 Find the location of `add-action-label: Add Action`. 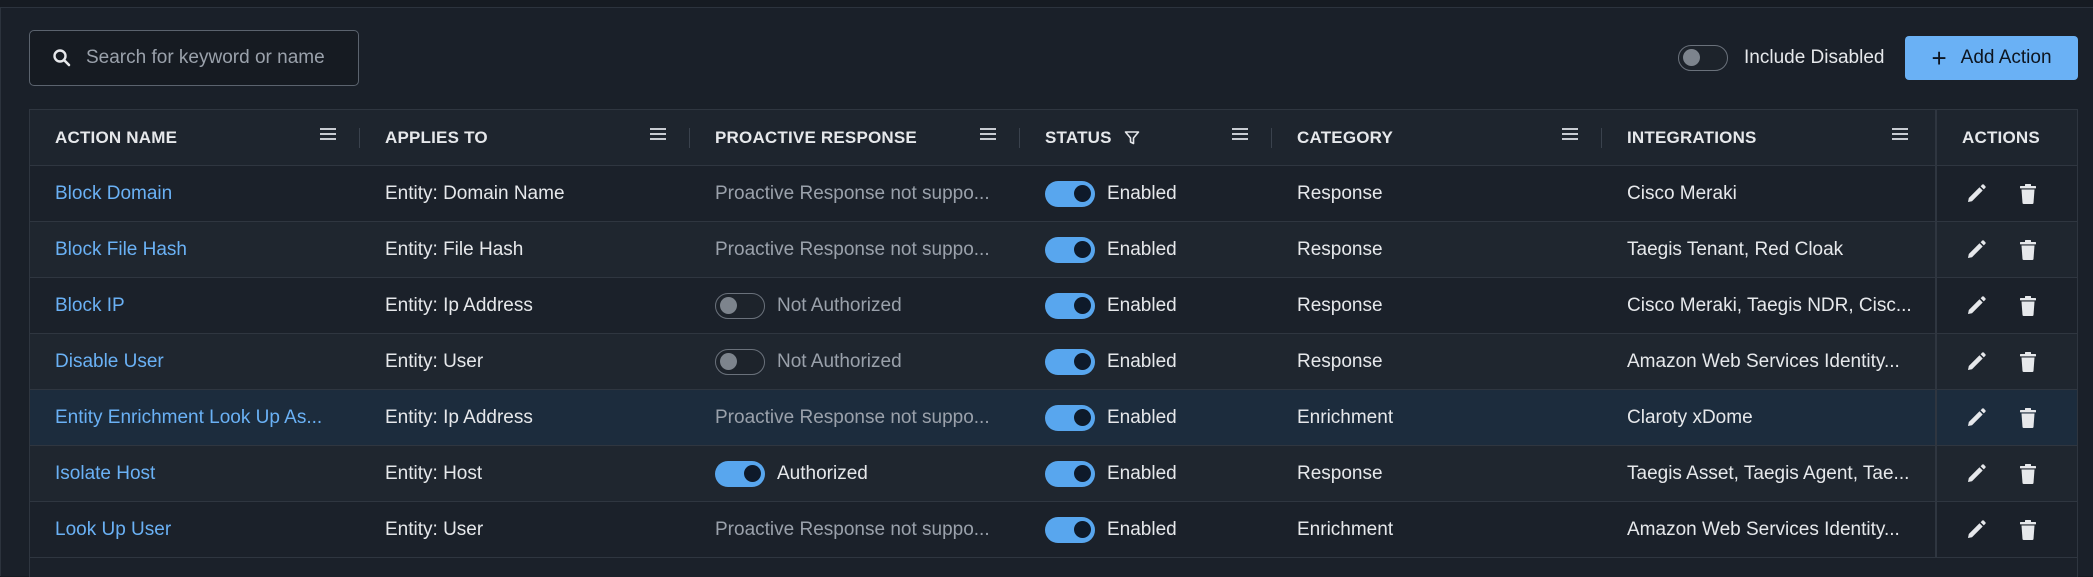

add-action-label: Add Action is located at coordinates (2006, 57).